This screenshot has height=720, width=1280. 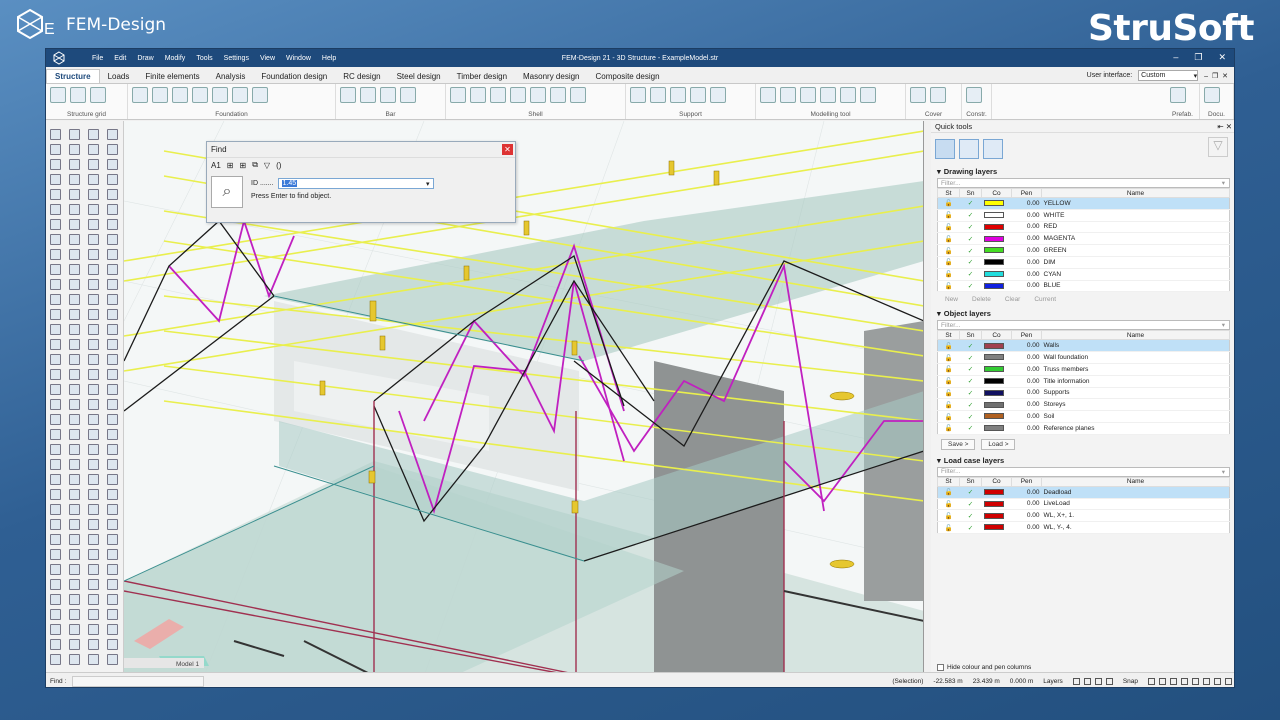 I want to click on column-header: Sn, so click(x=970, y=481).